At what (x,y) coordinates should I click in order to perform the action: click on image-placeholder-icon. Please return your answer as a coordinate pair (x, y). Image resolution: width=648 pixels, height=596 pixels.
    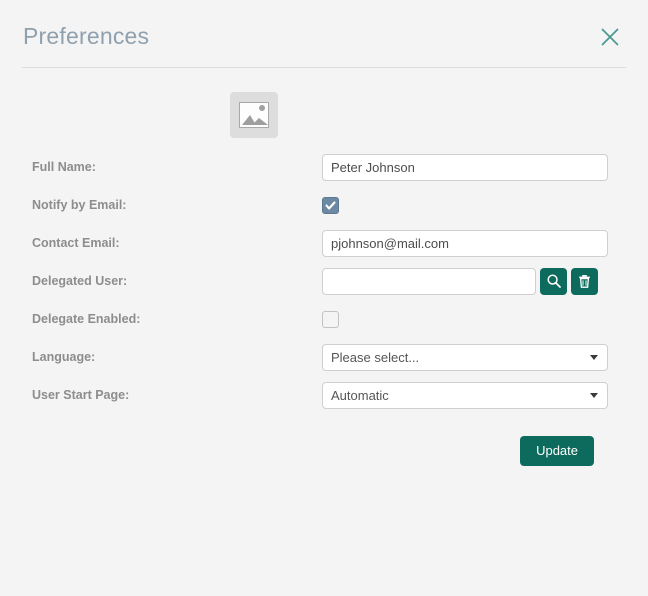
    Looking at the image, I should click on (254, 115).